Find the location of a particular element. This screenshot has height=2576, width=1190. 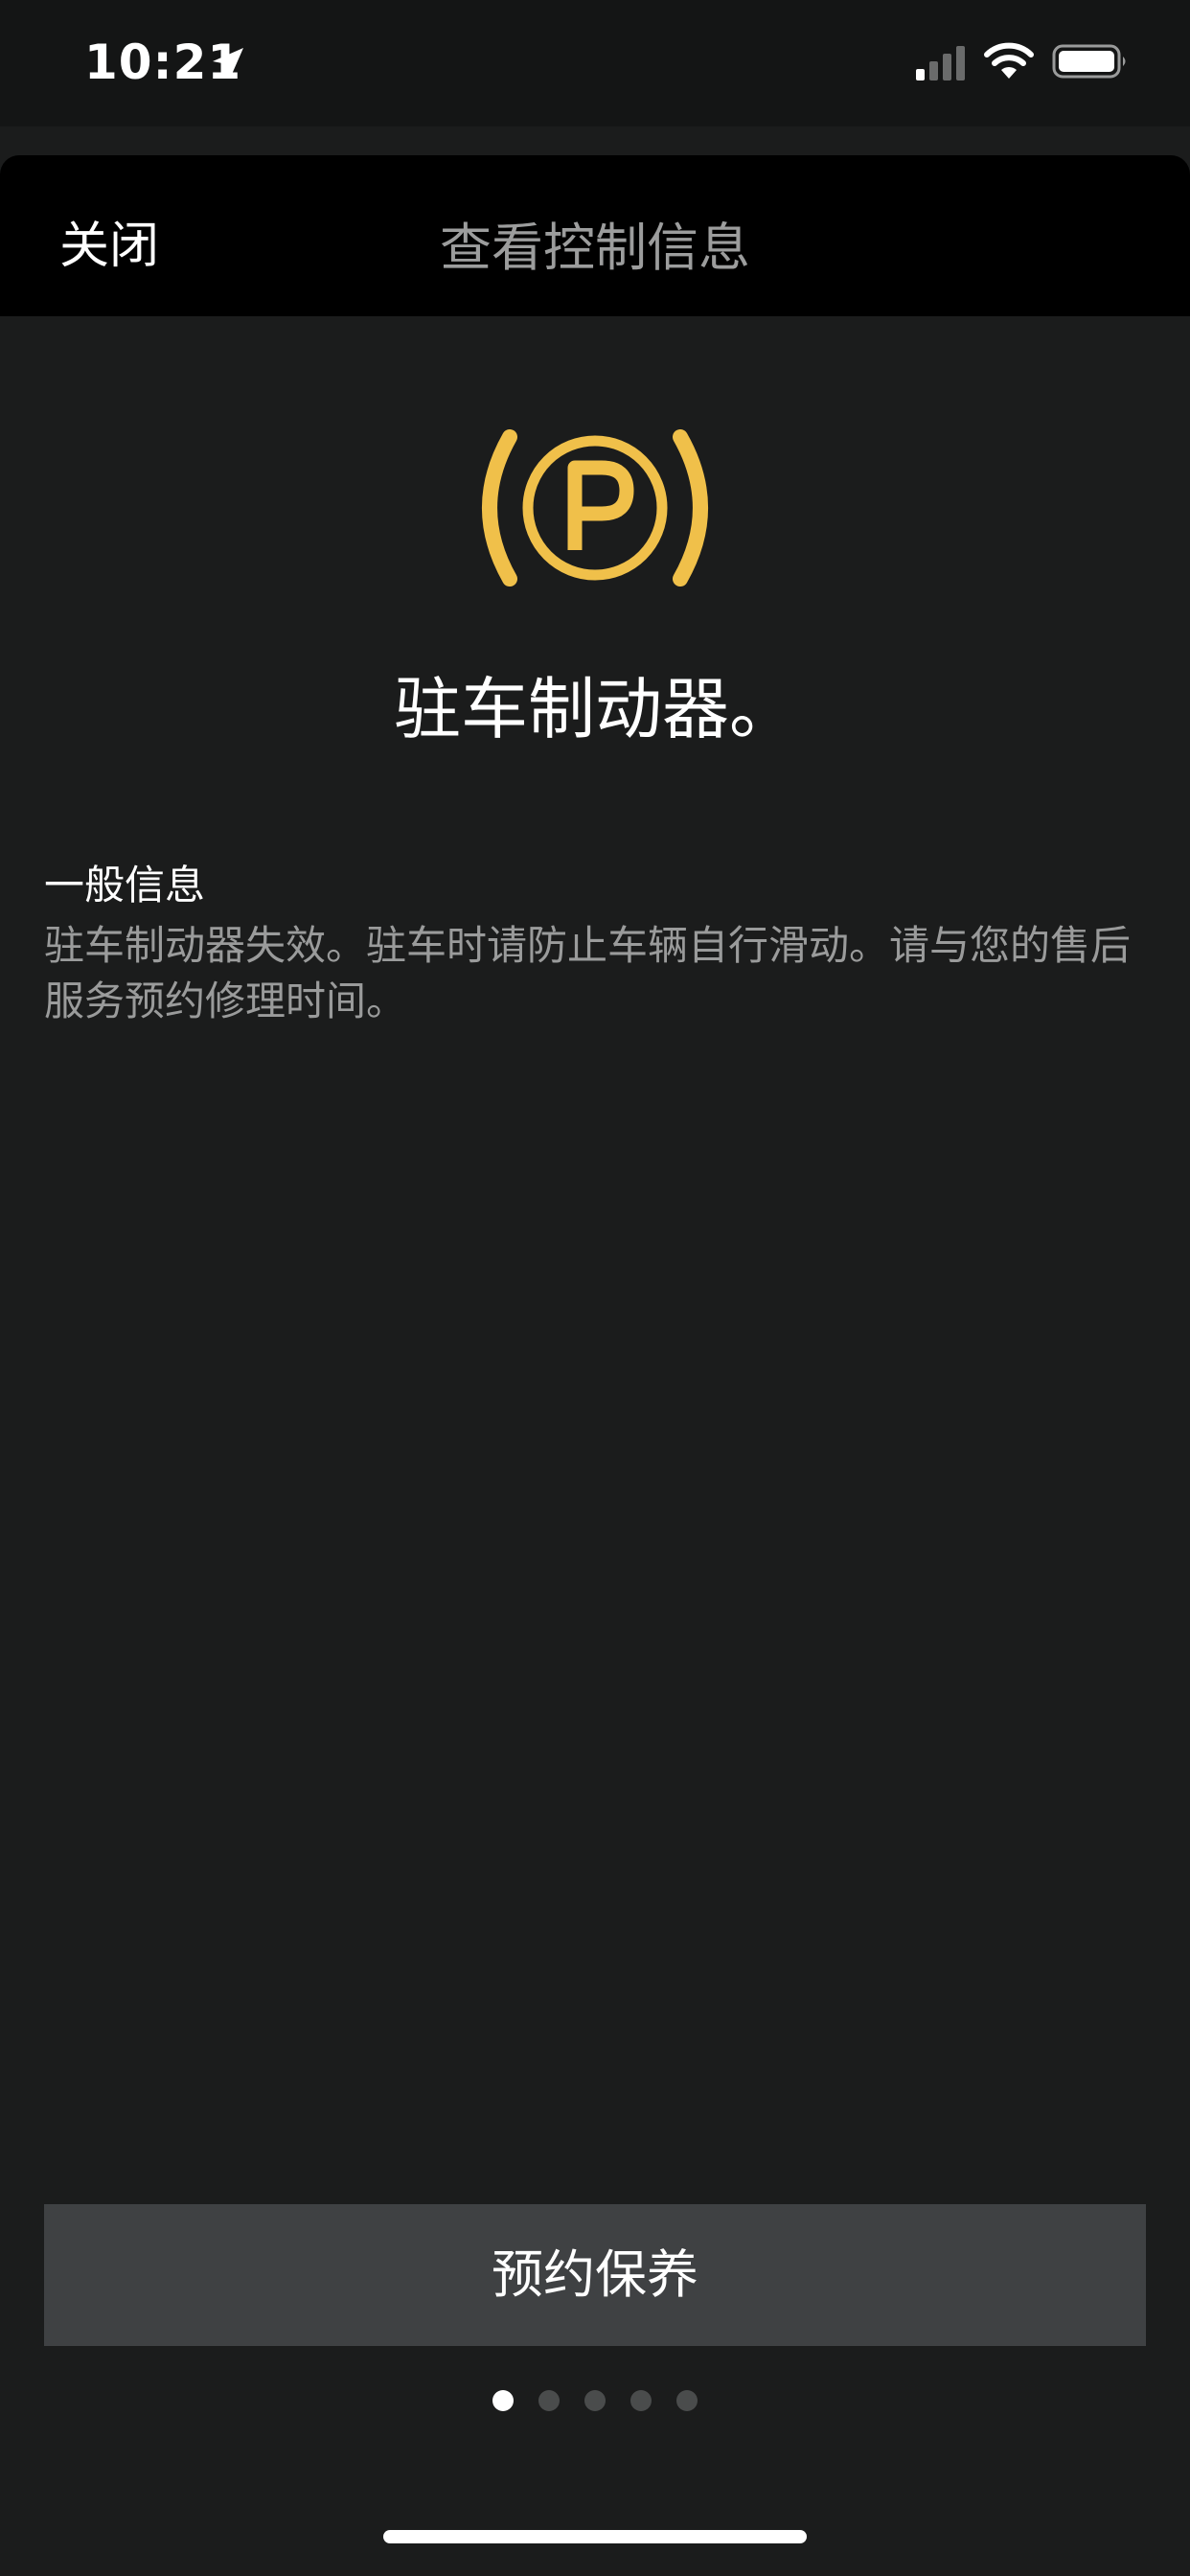

info-heading: 一般信息 is located at coordinates (125, 885).